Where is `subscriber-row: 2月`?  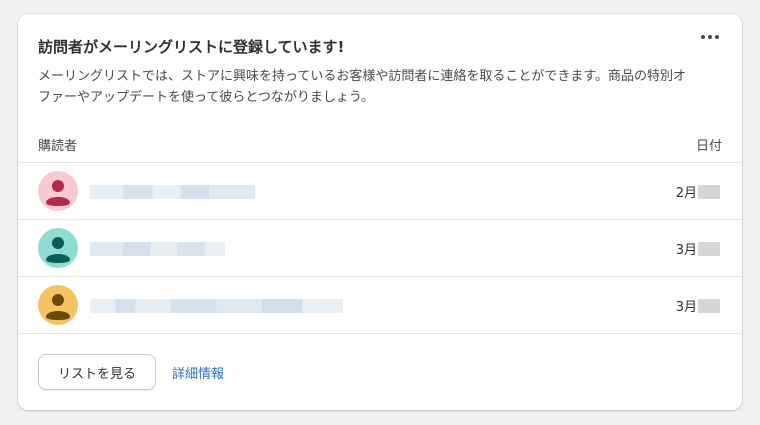
subscriber-row: 2月 is located at coordinates (380, 191).